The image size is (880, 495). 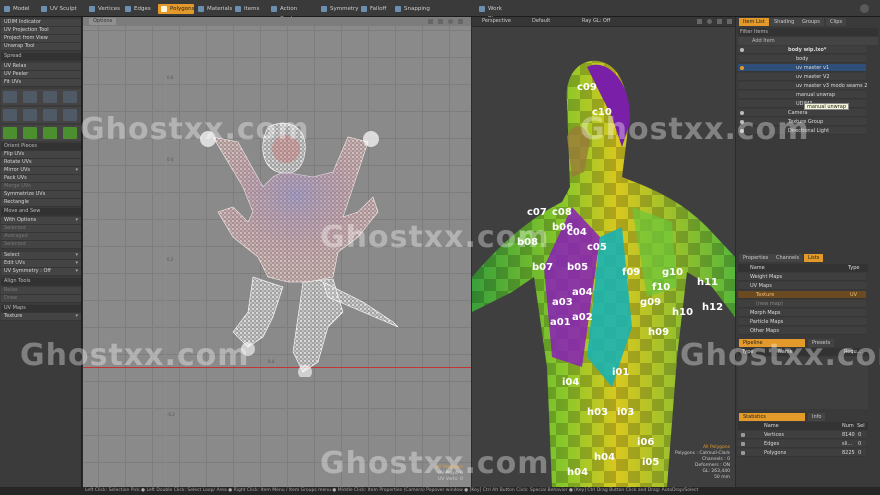 I want to click on fit-uvs-button: Fit UVs, so click(x=41, y=83).